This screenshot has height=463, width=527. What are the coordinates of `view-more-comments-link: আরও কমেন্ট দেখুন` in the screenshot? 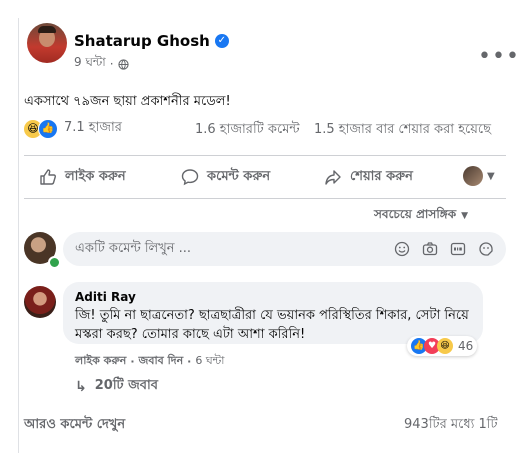 It's located at (74, 425).